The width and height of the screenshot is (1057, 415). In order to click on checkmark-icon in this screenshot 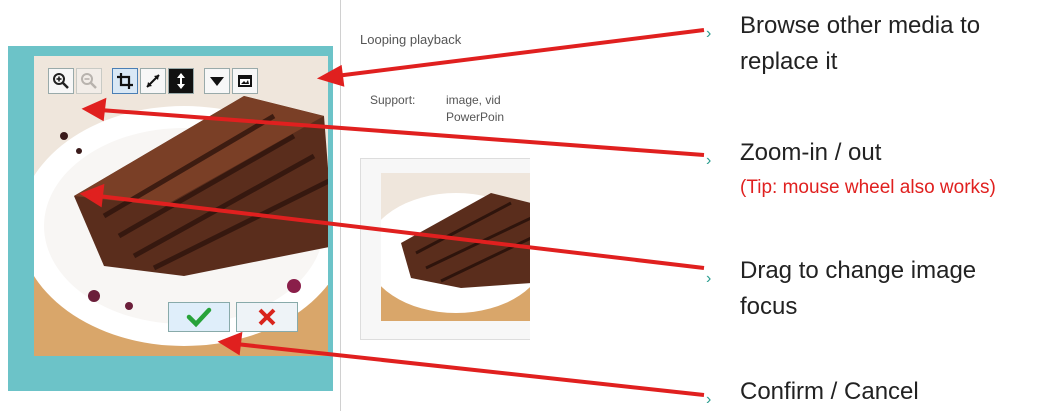, I will do `click(199, 317)`.